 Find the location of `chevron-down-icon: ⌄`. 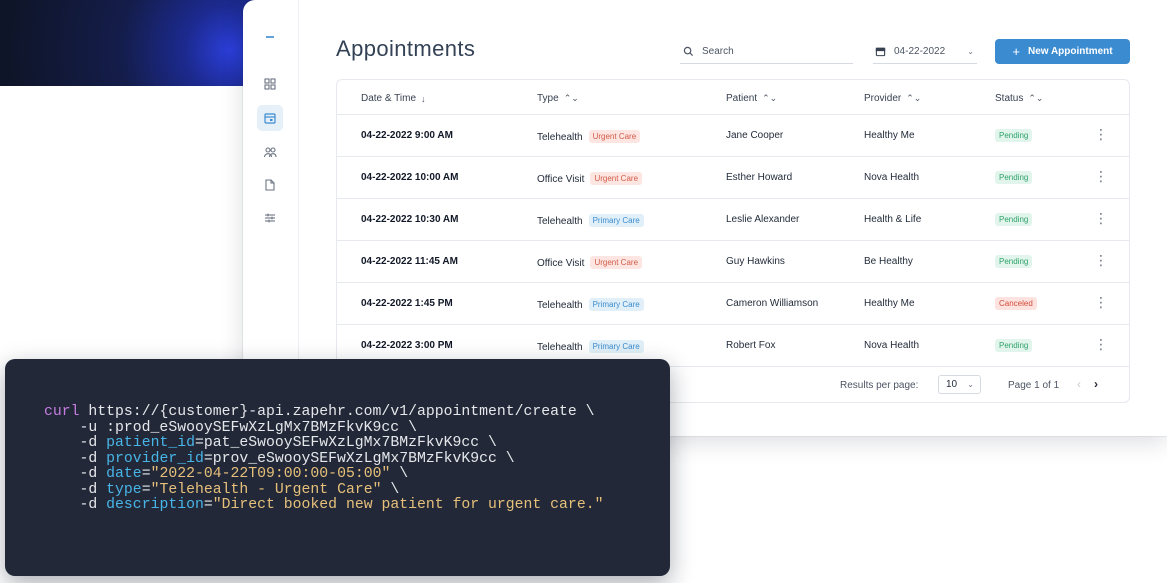

chevron-down-icon: ⌄ is located at coordinates (970, 384).